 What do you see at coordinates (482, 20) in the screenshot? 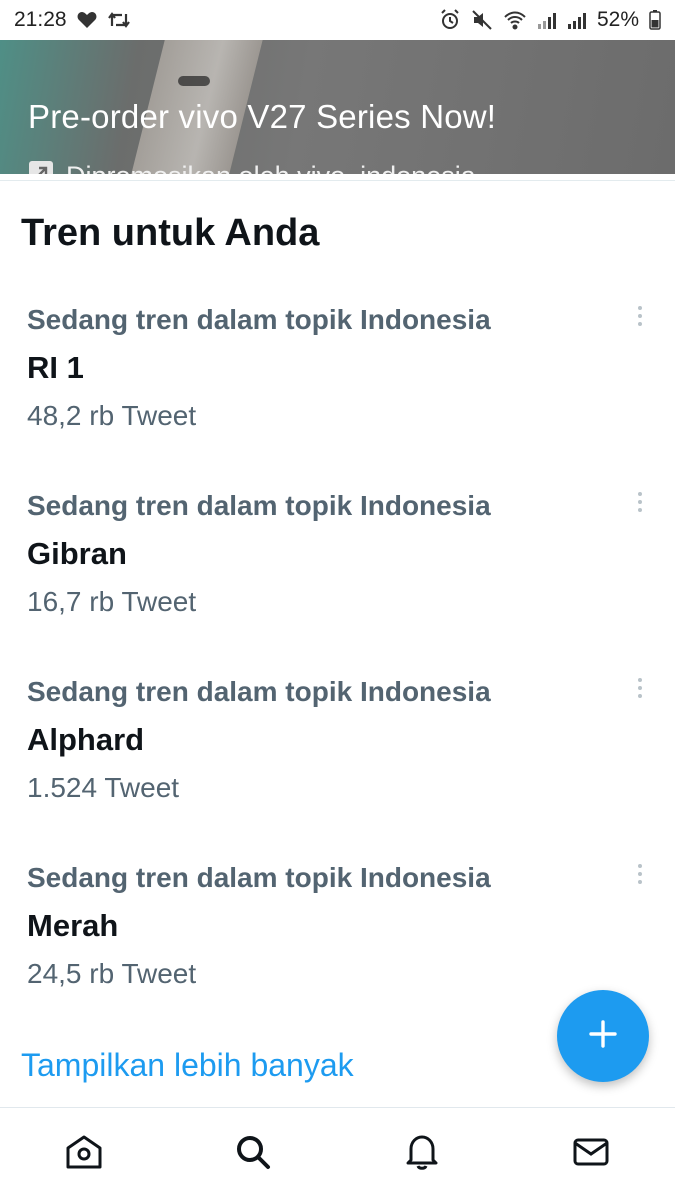
I see `mute-icon` at bounding box center [482, 20].